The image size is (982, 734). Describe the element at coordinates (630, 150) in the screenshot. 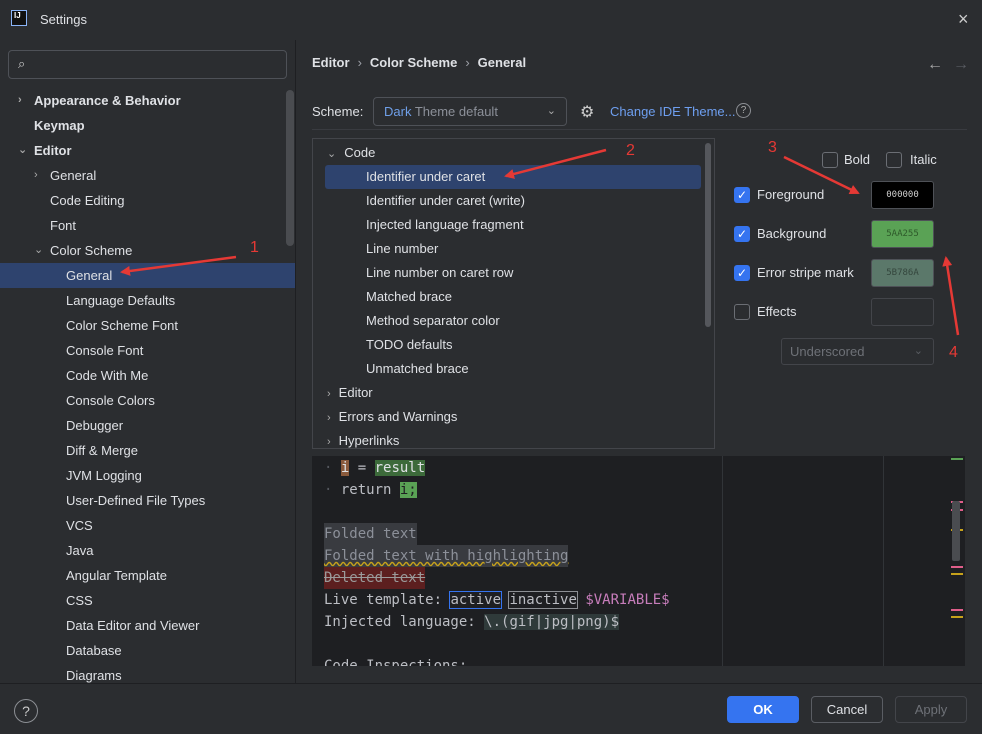

I see `annotation-number-2: 2` at that location.